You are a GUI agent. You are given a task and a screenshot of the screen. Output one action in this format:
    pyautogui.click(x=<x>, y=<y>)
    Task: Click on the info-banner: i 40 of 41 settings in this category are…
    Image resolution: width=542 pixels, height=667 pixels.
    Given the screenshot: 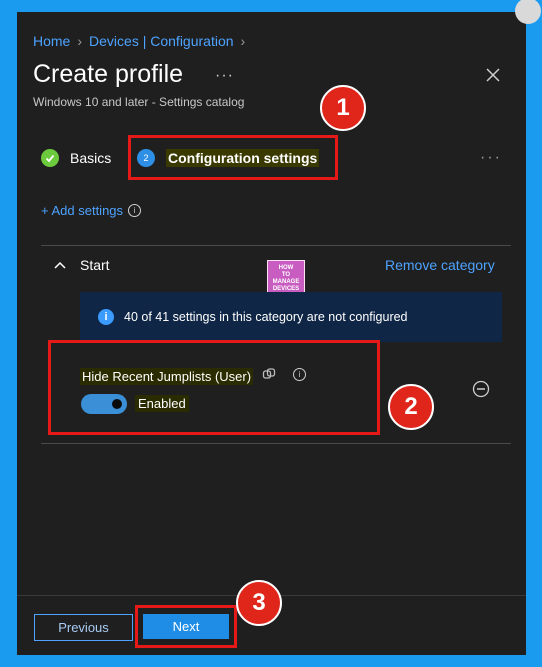 What is the action you would take?
    pyautogui.click(x=291, y=317)
    